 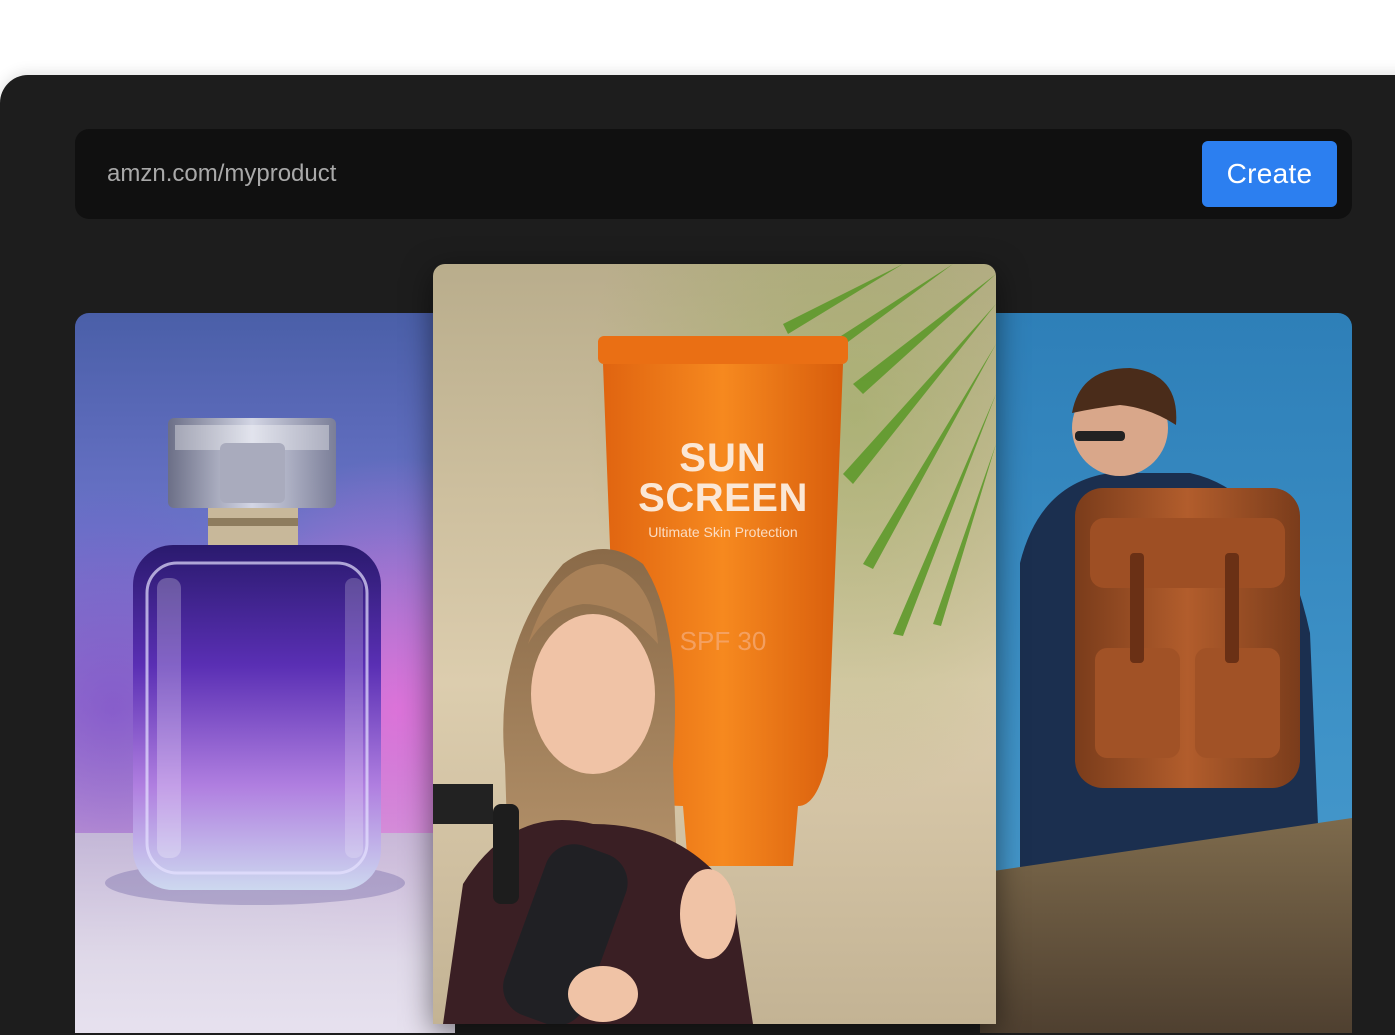 What do you see at coordinates (647, 174) in the screenshot?
I see `product-url-input` at bounding box center [647, 174].